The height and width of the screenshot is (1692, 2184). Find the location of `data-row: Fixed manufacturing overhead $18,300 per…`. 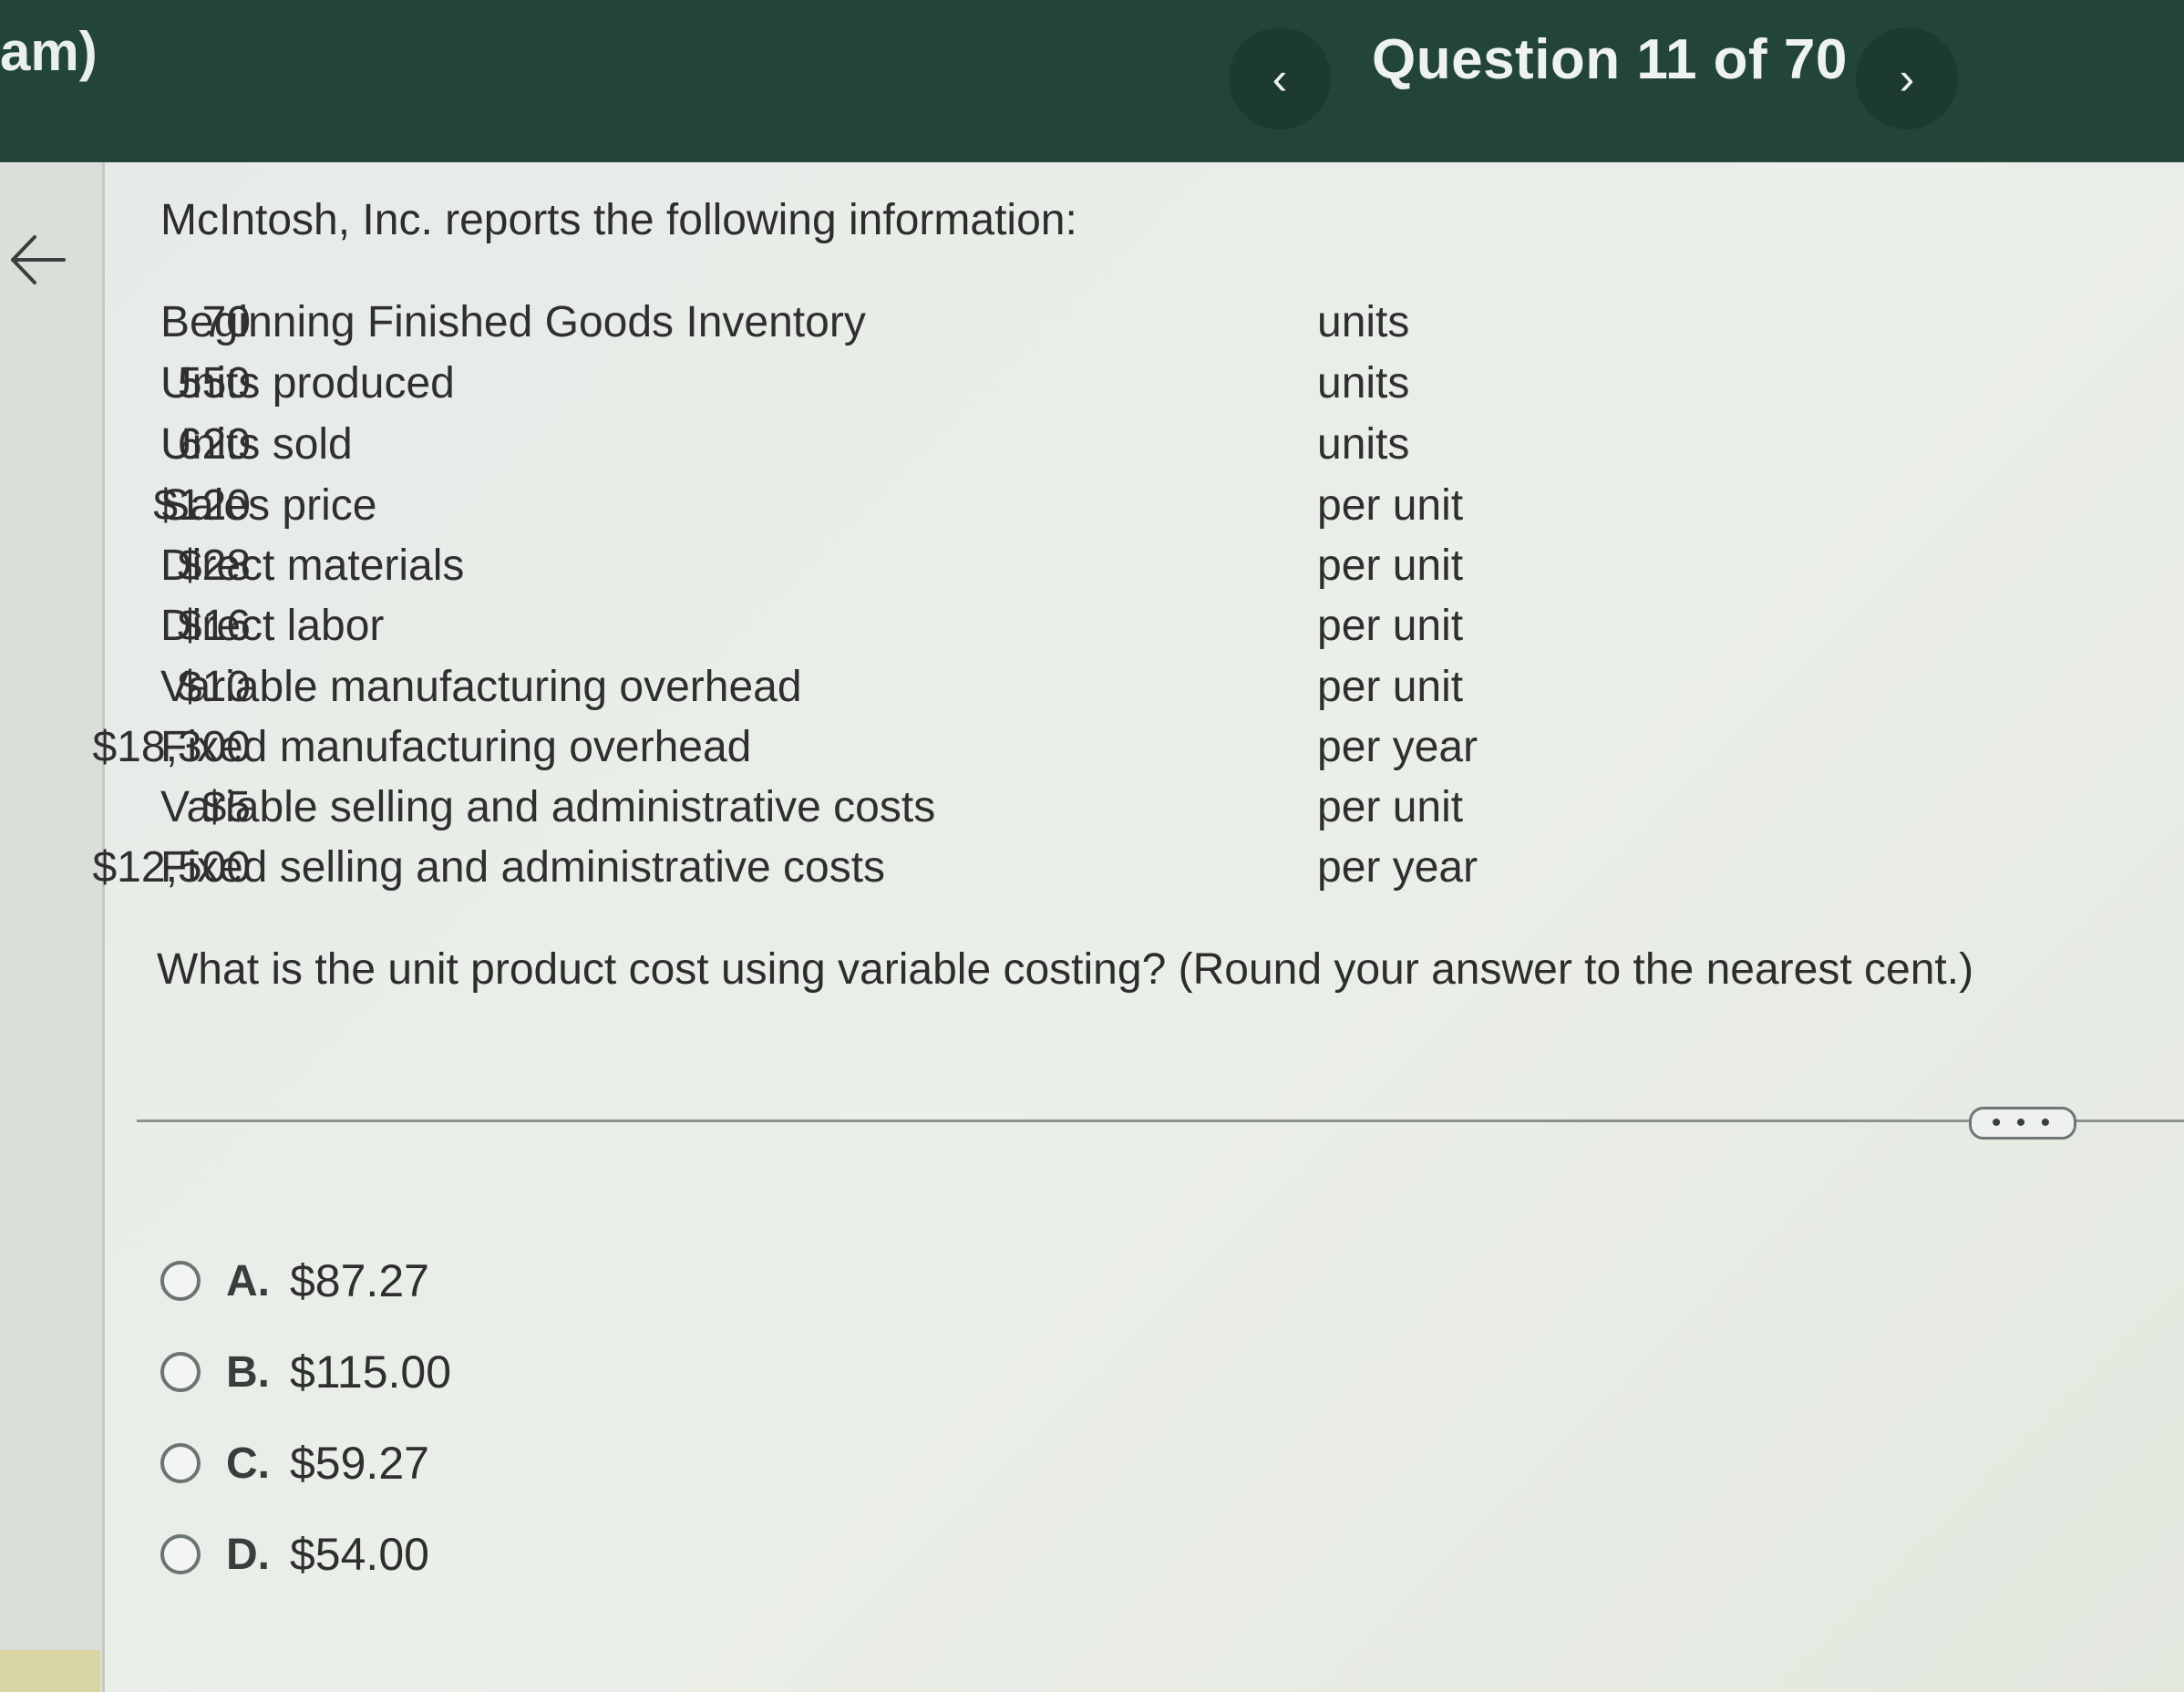

data-row: Fixed manufacturing overhead $18,300 per… is located at coordinates (775, 749).